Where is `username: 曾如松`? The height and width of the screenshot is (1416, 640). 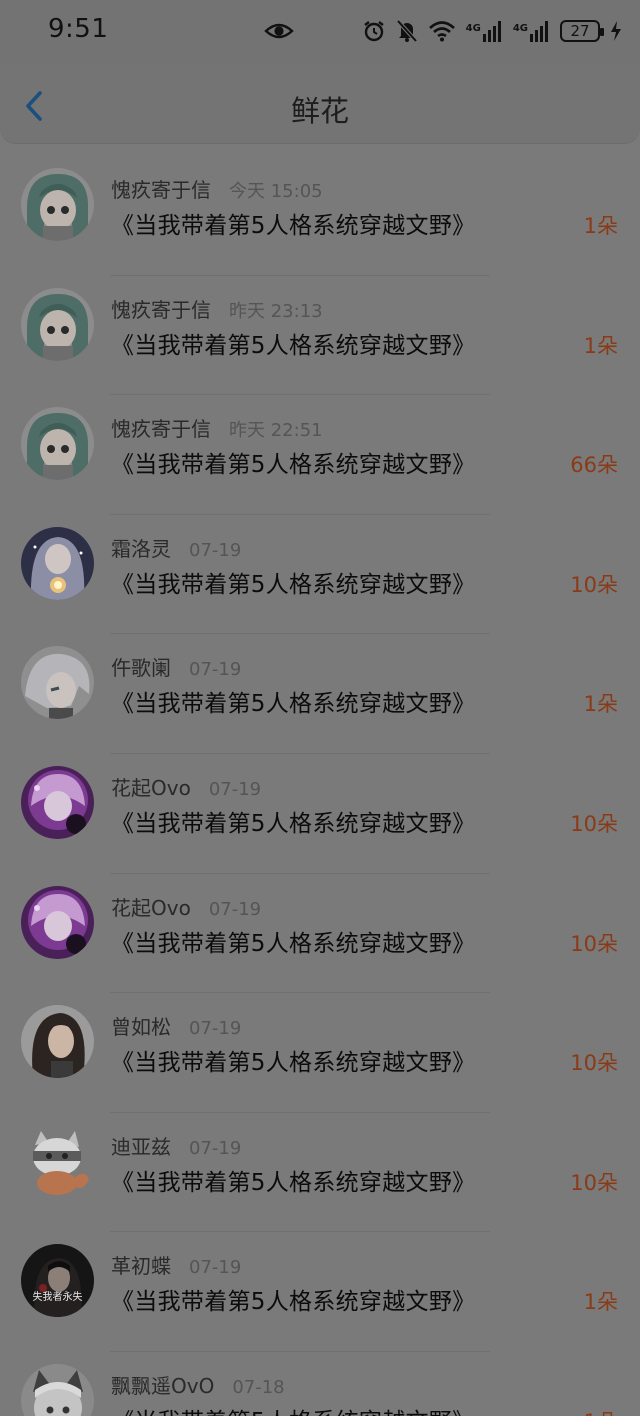
username: 曾如松 is located at coordinates (141, 1025).